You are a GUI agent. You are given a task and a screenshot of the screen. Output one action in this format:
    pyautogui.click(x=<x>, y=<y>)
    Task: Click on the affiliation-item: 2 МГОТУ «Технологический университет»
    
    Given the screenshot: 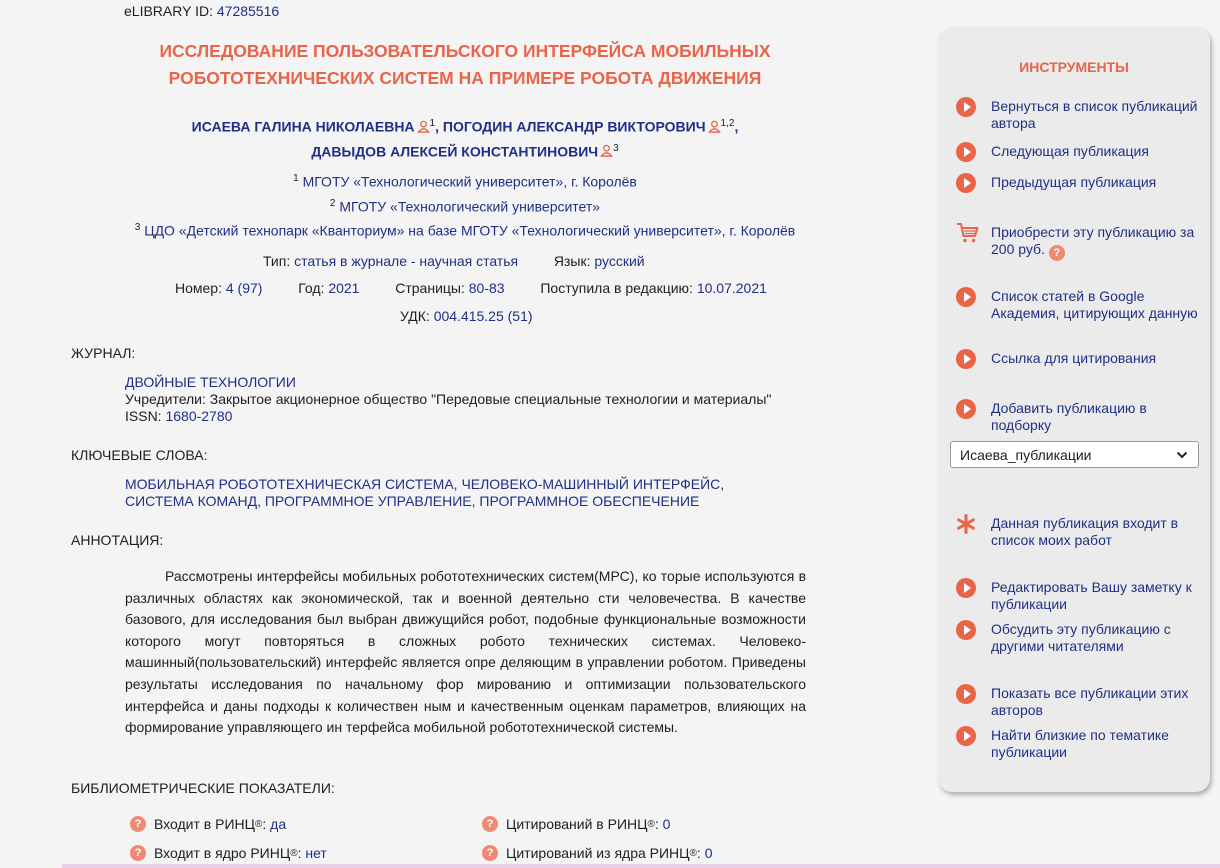 What is the action you would take?
    pyautogui.click(x=465, y=206)
    